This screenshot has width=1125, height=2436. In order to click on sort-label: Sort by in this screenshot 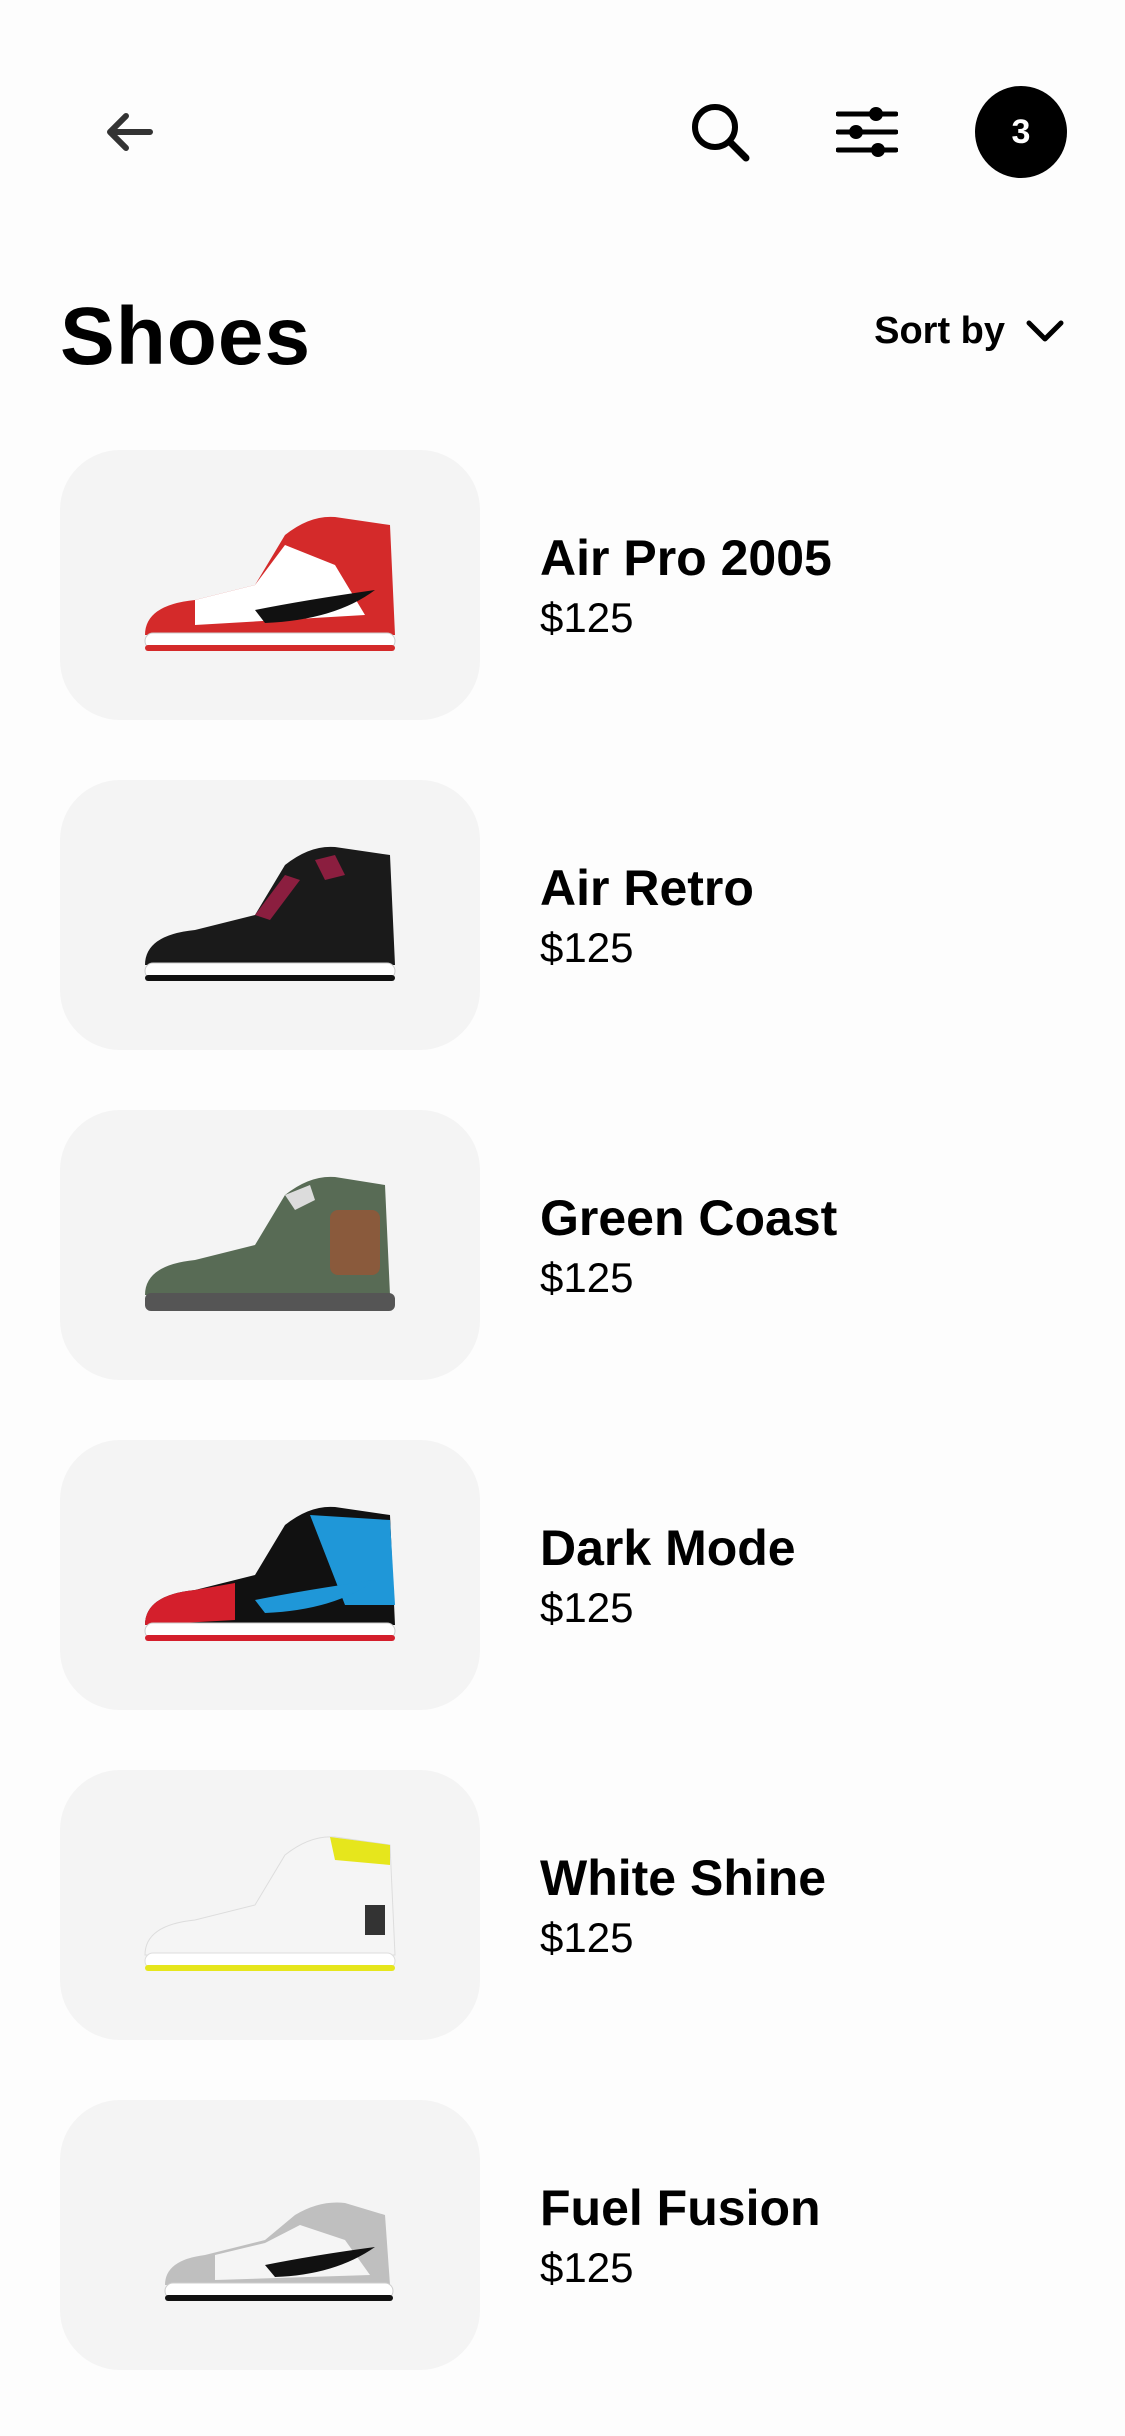, I will do `click(939, 331)`.